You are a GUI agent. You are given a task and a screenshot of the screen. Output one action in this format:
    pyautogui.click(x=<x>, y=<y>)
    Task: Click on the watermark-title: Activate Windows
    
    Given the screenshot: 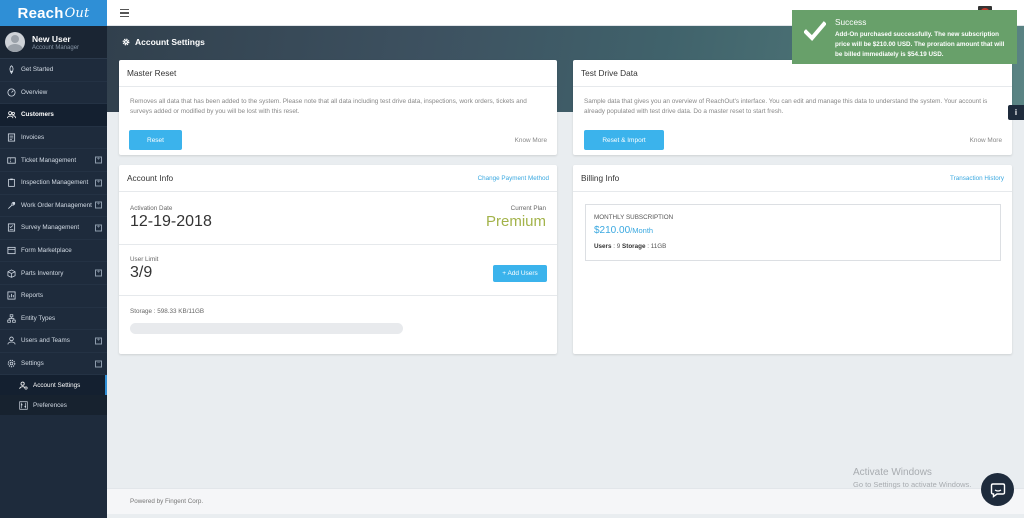 What is the action you would take?
    pyautogui.click(x=892, y=472)
    